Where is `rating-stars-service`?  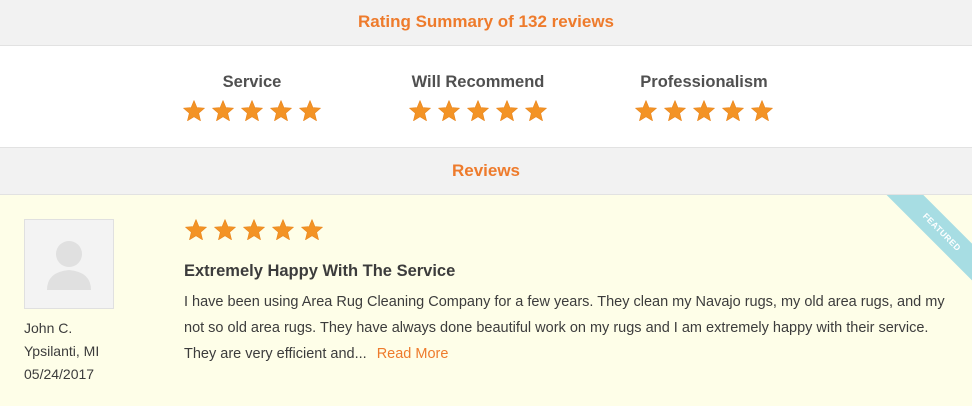
rating-stars-service is located at coordinates (252, 111).